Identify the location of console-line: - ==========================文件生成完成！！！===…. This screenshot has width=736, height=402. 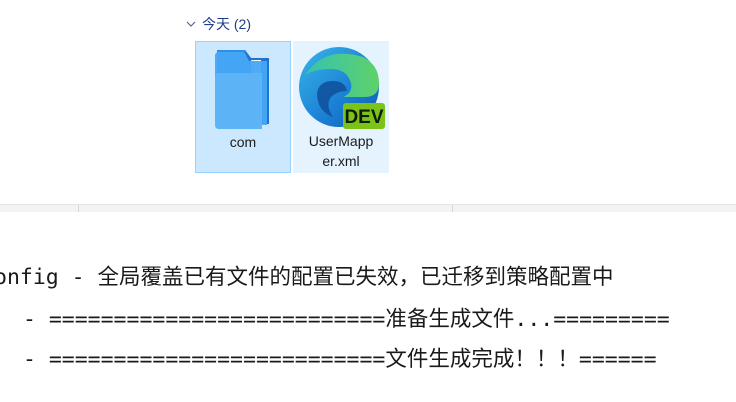
(333, 359).